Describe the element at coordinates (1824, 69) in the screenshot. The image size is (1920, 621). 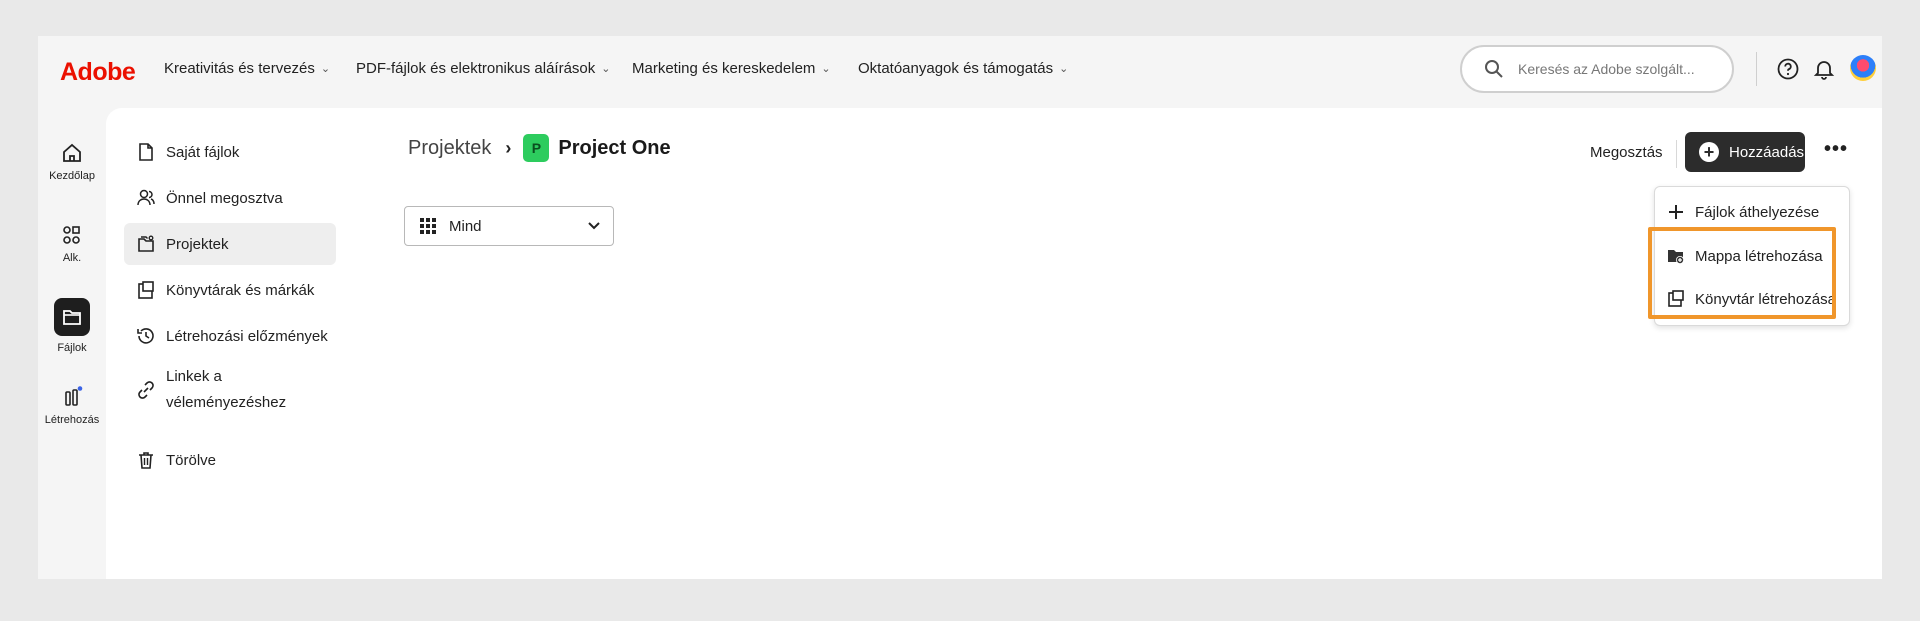
I see `bell-icon` at that location.